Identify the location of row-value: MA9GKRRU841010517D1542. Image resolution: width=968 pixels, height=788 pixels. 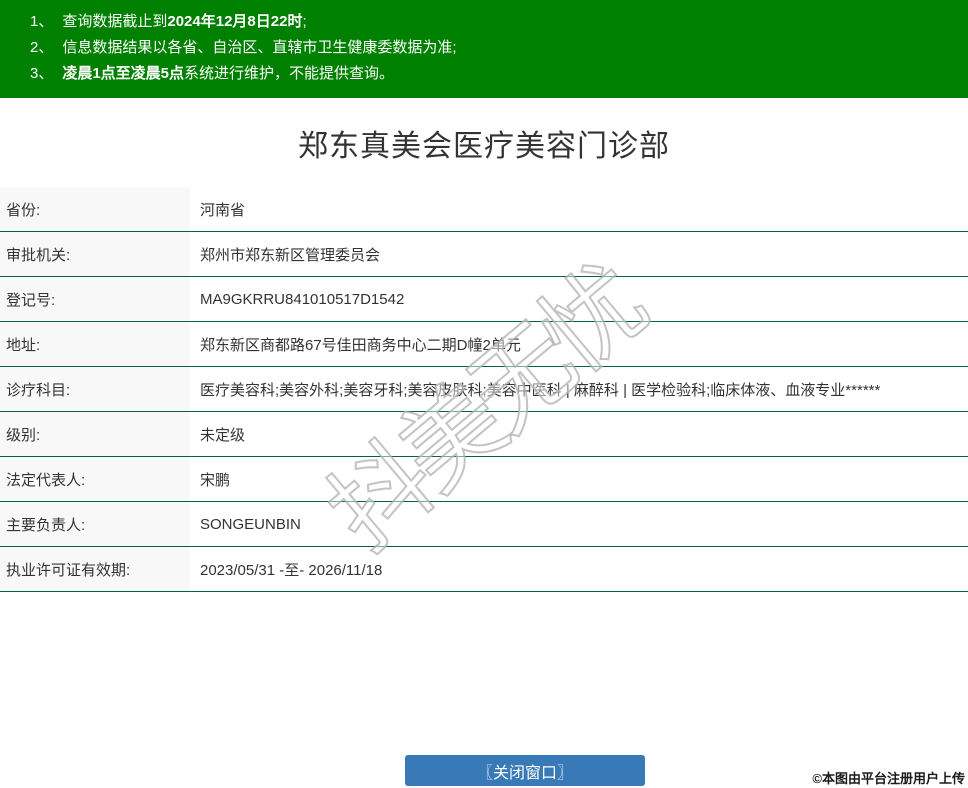
(302, 299).